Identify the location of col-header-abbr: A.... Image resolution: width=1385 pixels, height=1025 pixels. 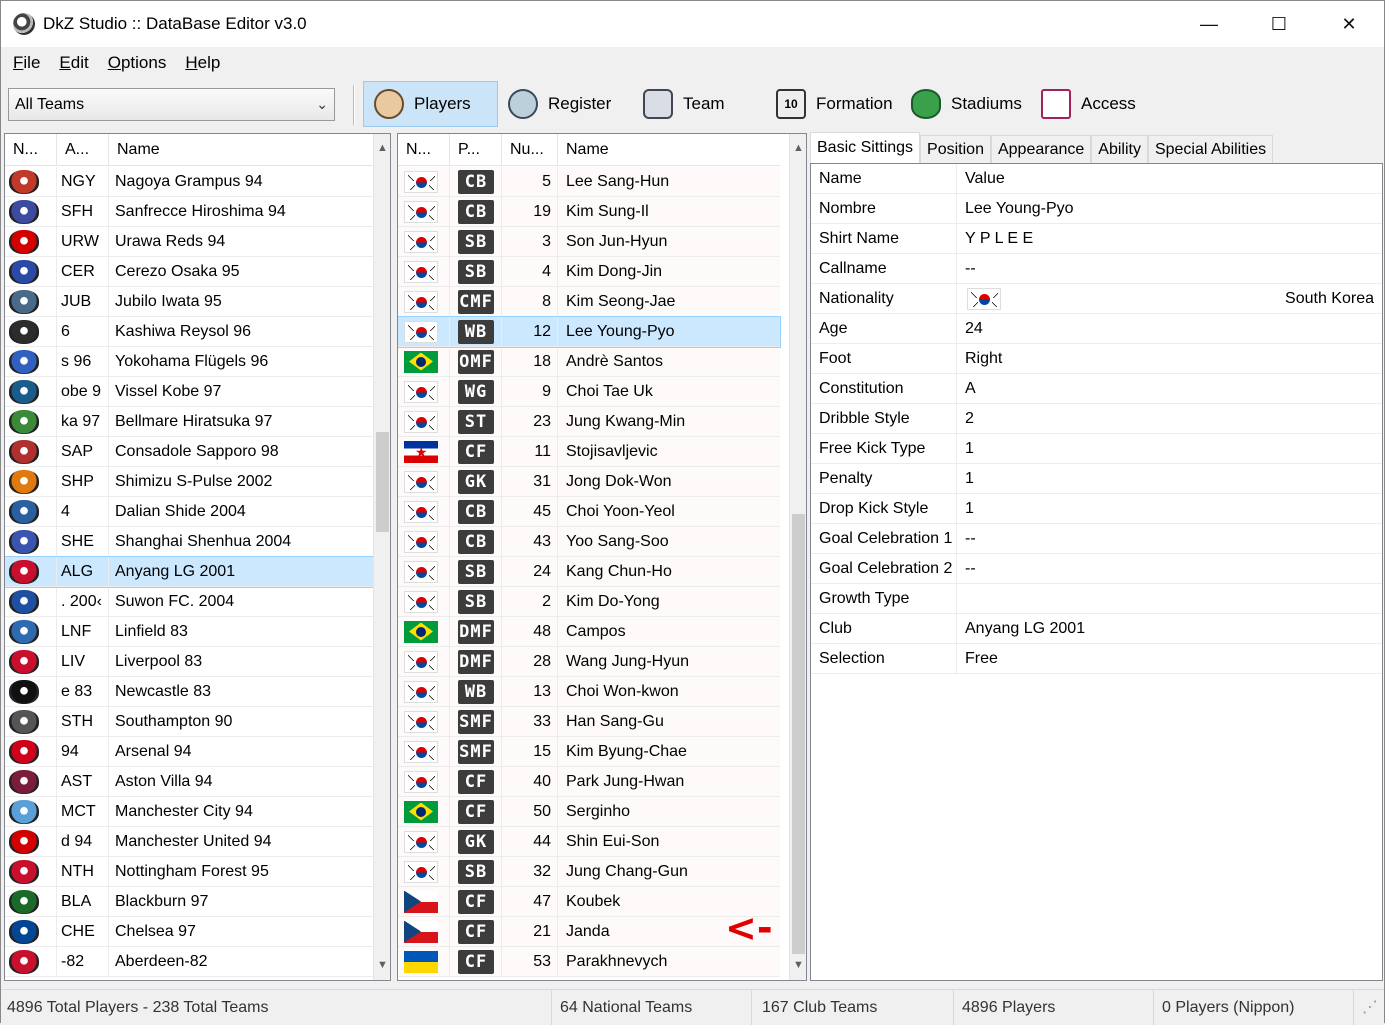
(83, 150).